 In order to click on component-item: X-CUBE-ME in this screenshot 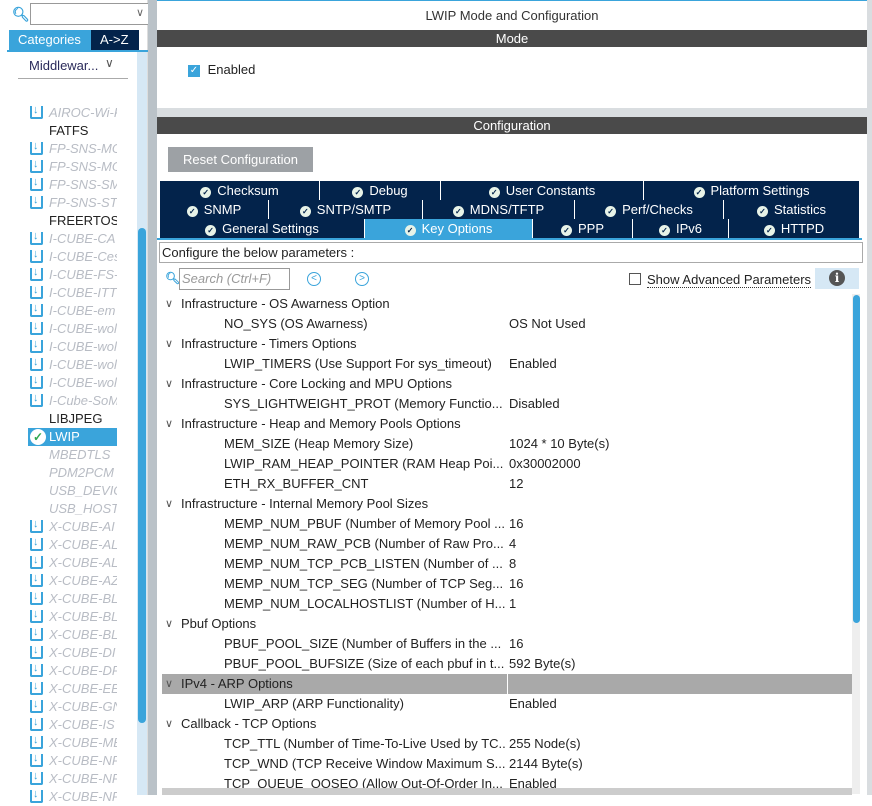, I will do `click(72, 743)`.